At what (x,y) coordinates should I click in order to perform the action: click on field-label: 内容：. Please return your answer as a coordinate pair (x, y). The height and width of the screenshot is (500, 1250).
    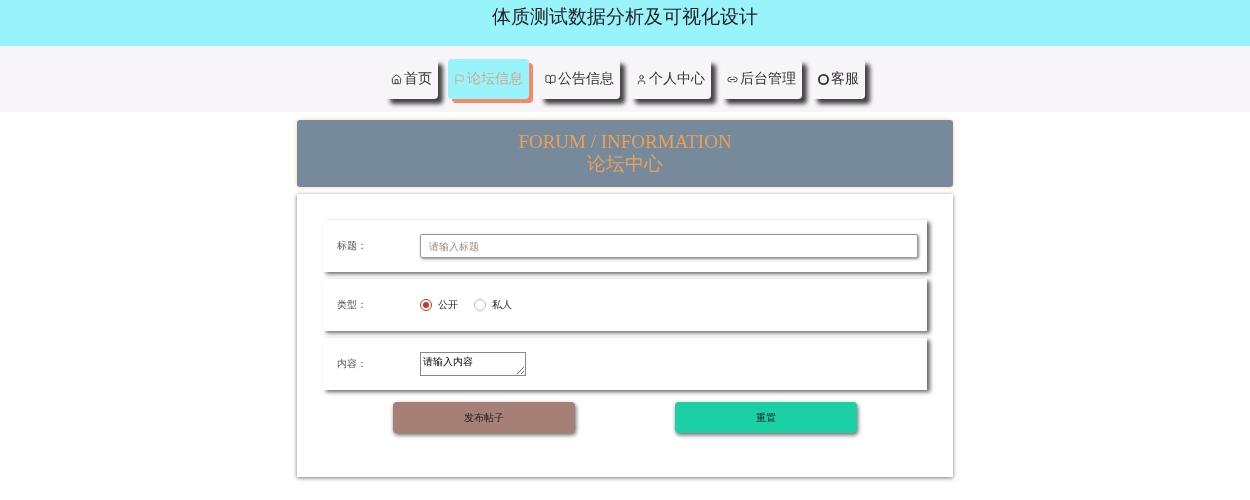
    Looking at the image, I should click on (352, 364).